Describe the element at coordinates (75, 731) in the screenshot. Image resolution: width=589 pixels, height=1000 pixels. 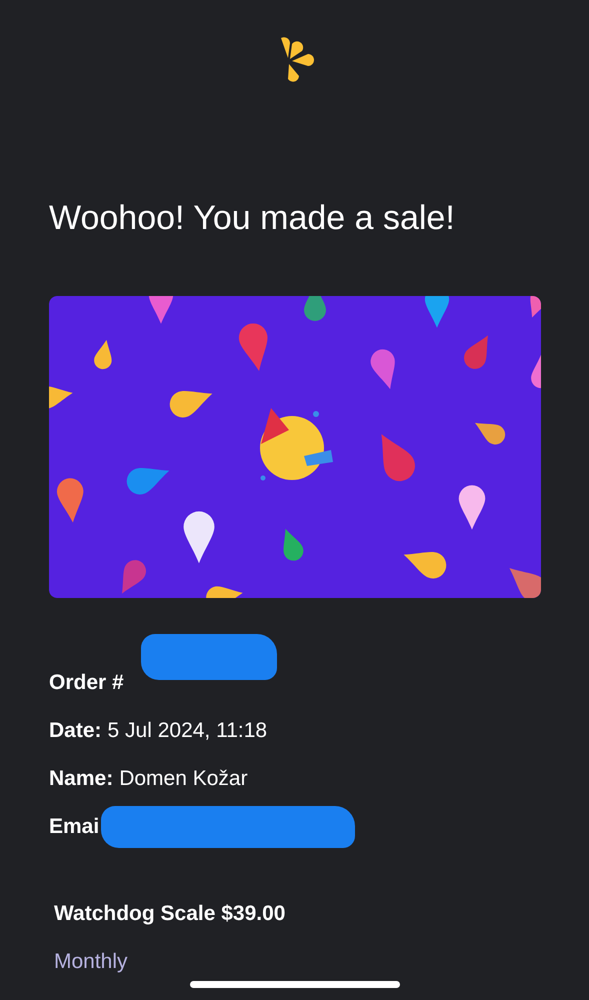
I see `field-label: Date:` at that location.